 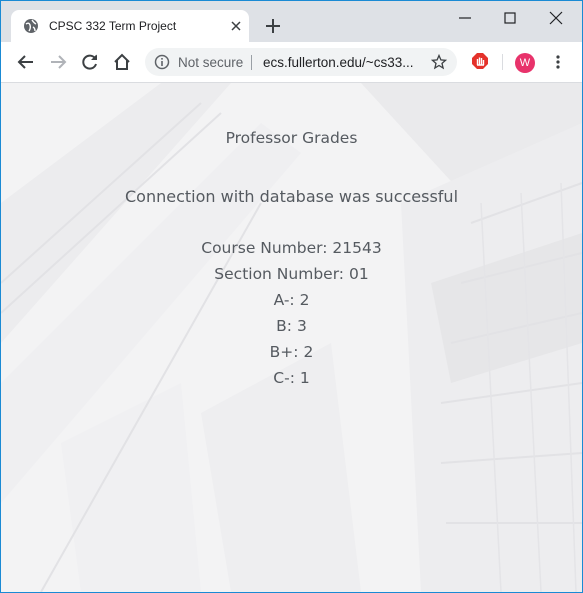 What do you see at coordinates (26, 62) in the screenshot?
I see `back-arrow-icon` at bounding box center [26, 62].